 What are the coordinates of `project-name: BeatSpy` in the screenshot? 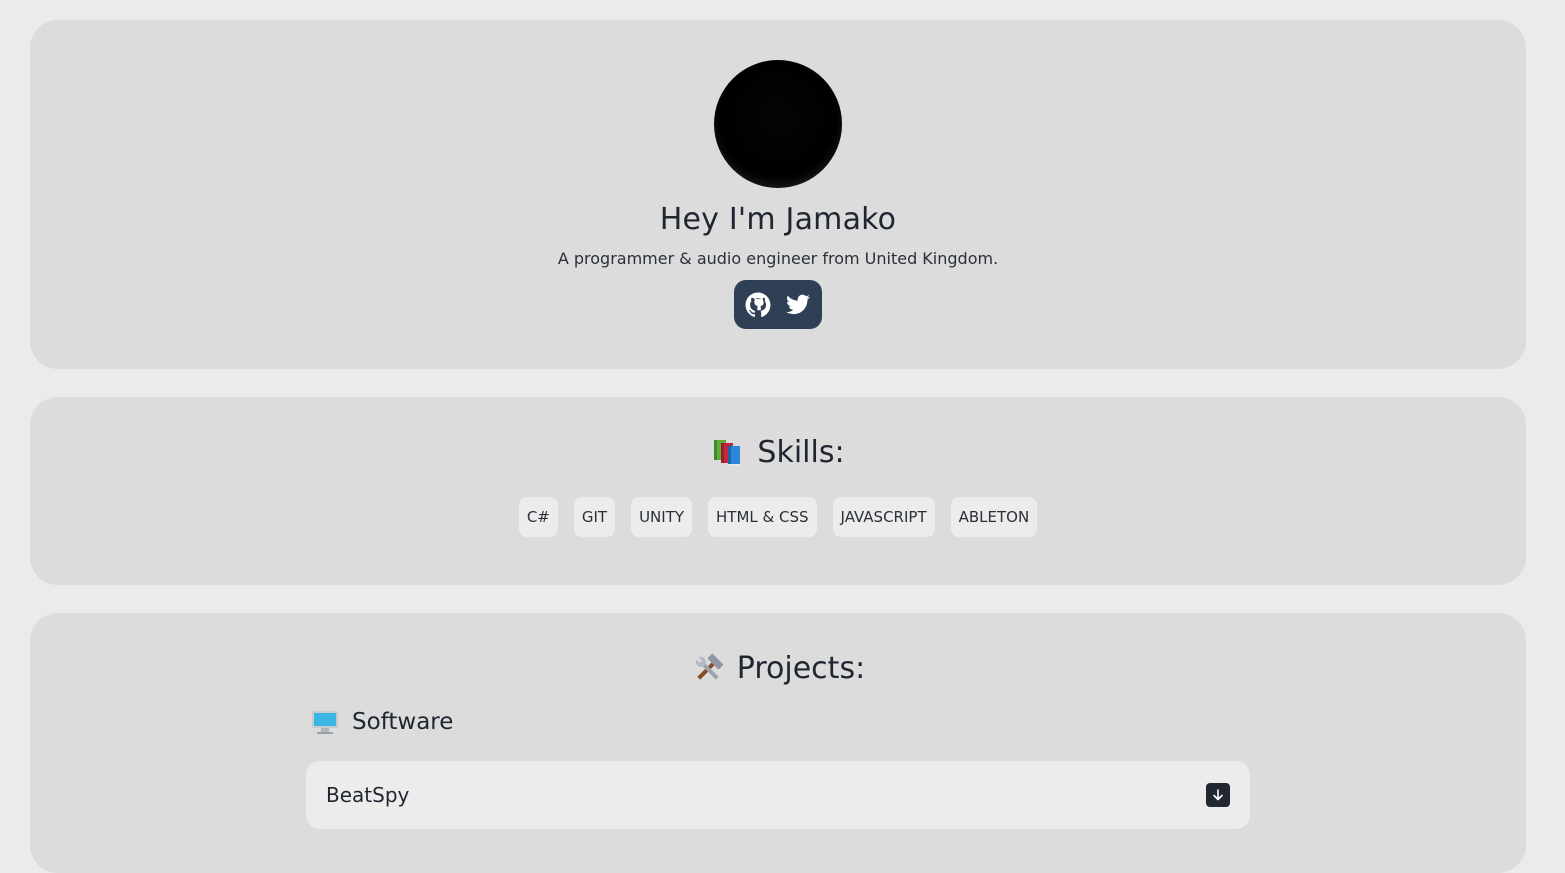 It's located at (368, 795).